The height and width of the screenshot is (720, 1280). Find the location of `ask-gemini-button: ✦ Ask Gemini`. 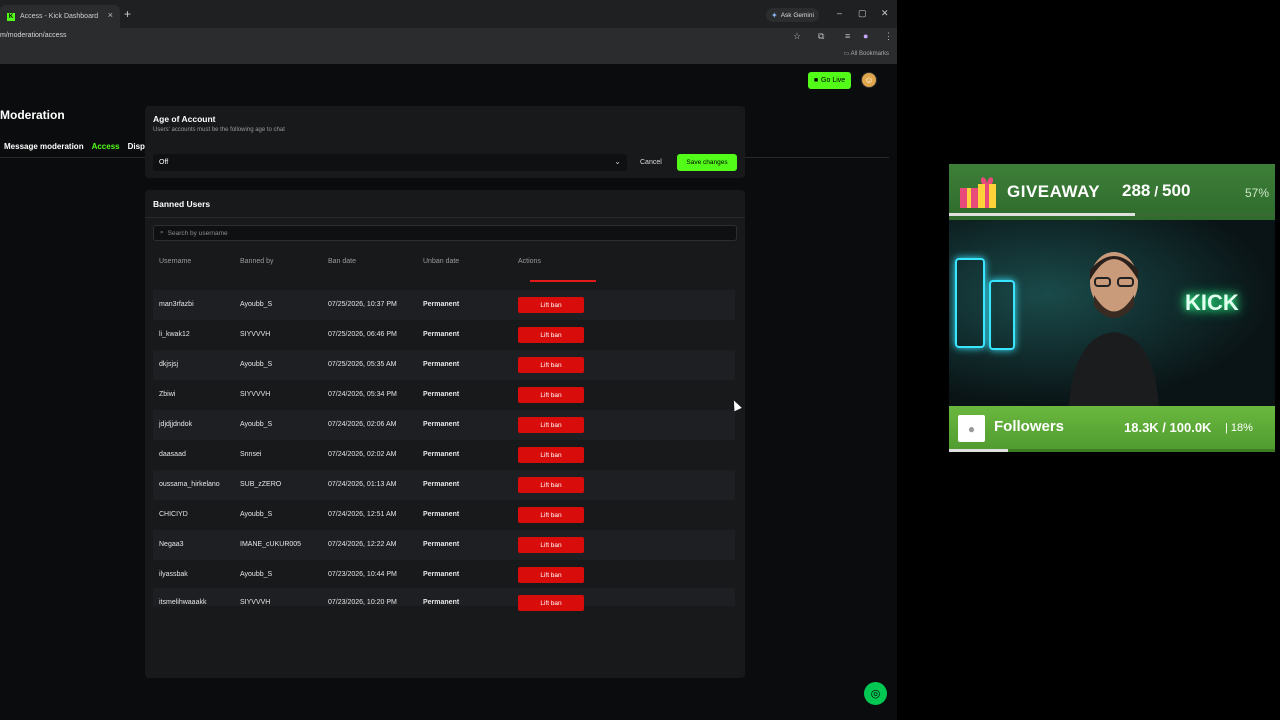

ask-gemini-button: ✦ Ask Gemini is located at coordinates (792, 15).